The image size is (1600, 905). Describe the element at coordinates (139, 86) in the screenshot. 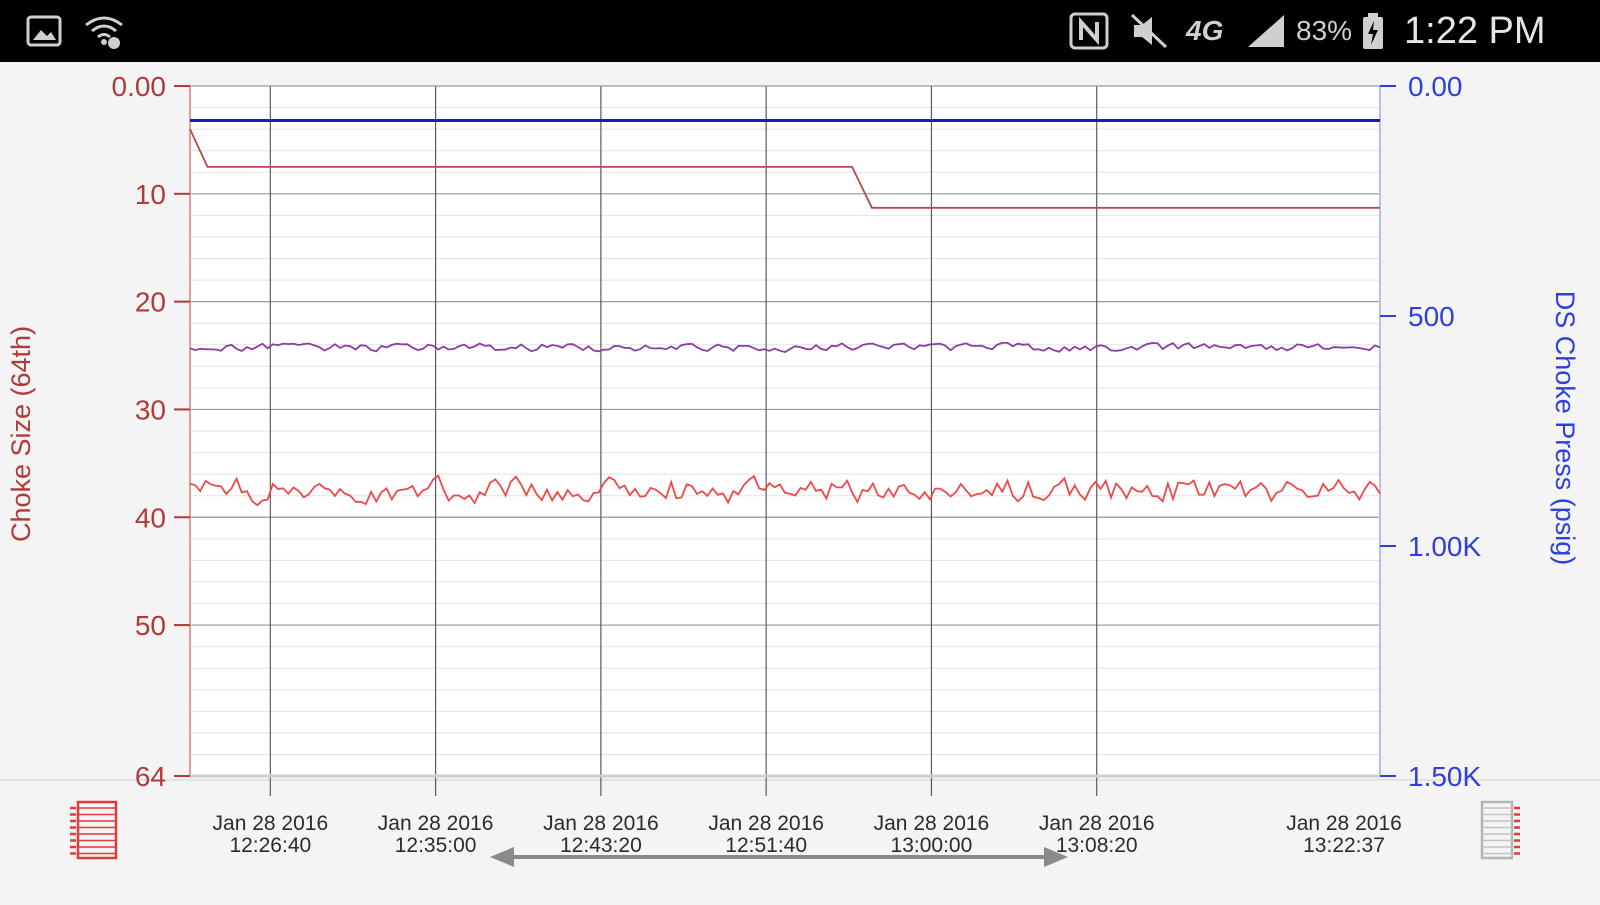

I see `left-tick-label: 0.00` at that location.